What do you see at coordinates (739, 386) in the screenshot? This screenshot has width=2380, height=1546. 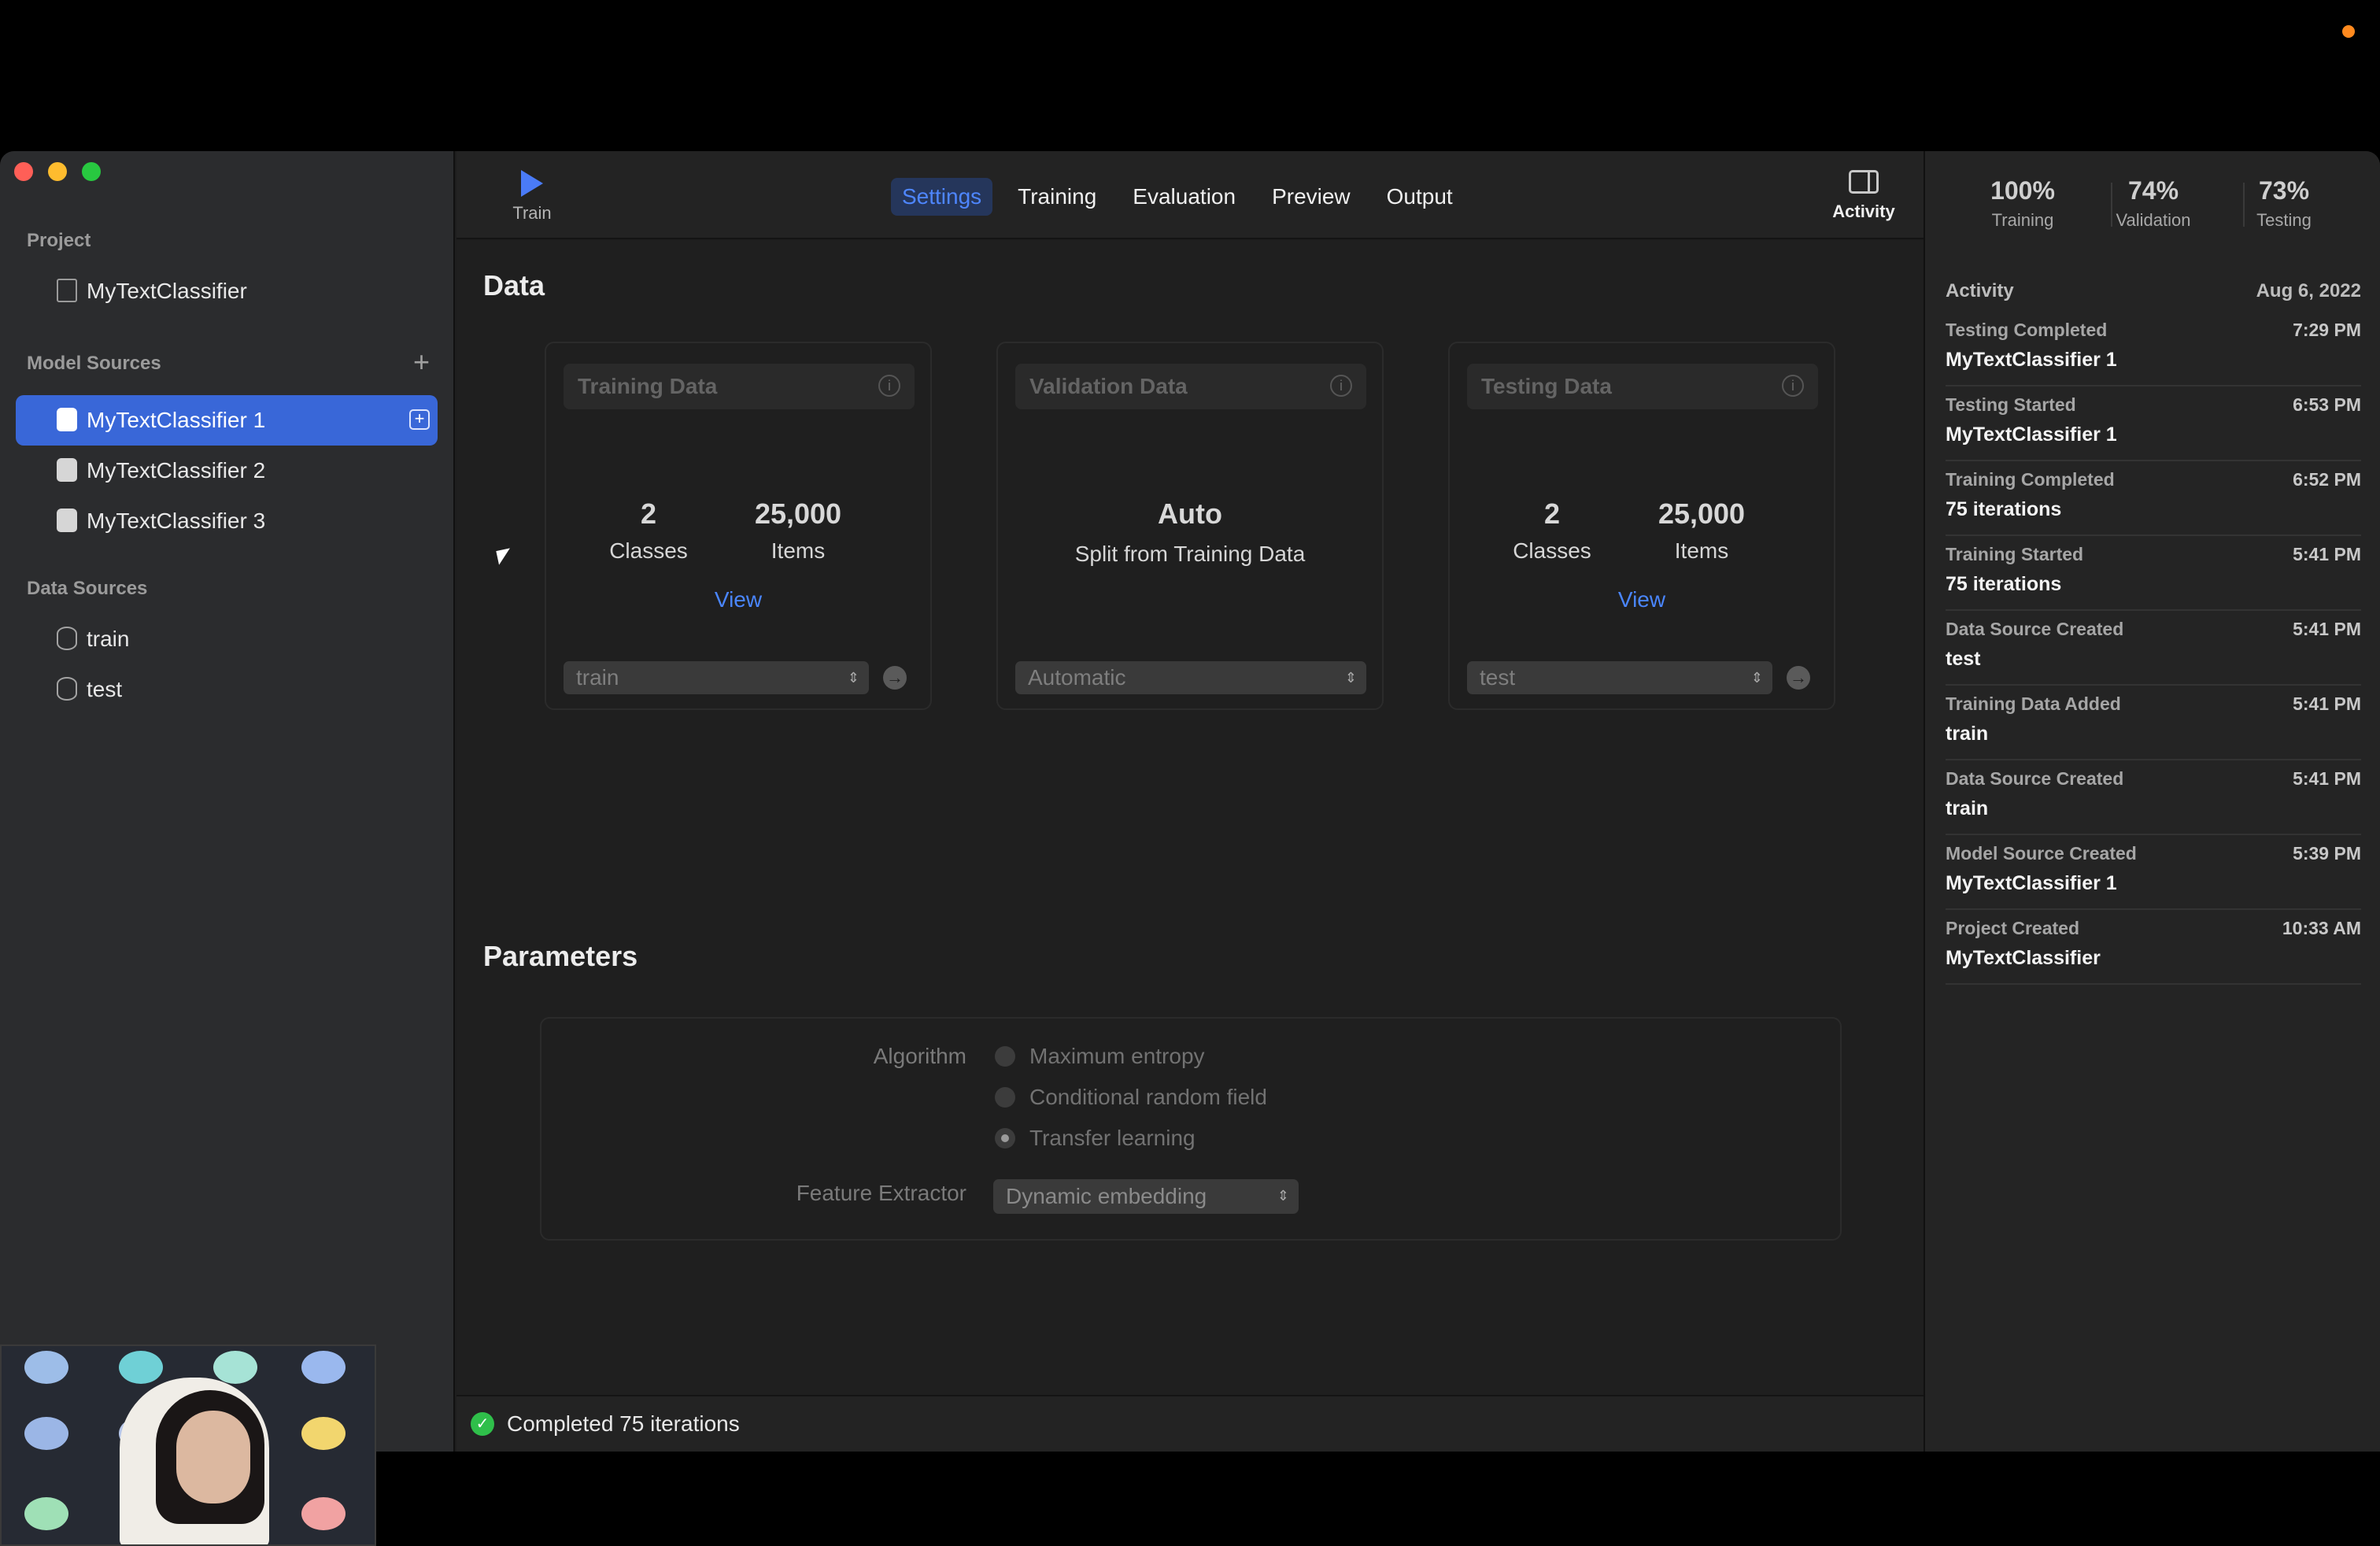 I see `card-header: Training Data i` at bounding box center [739, 386].